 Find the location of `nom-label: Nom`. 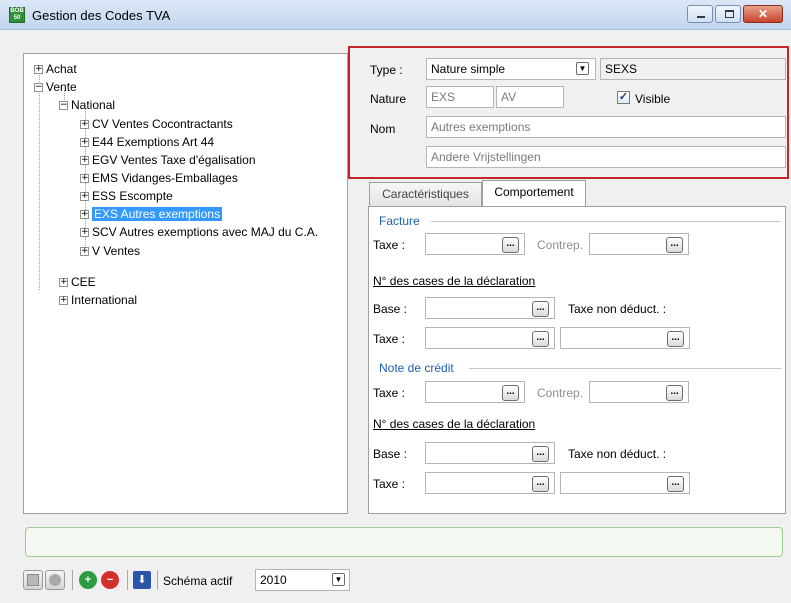

nom-label: Nom is located at coordinates (383, 129).